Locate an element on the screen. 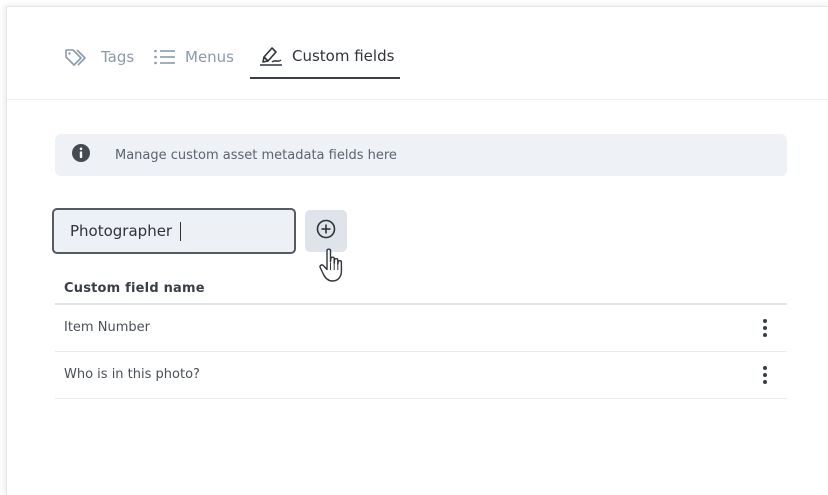 This screenshot has height=495, width=828. table-row: Who is in this photo? is located at coordinates (421, 375).